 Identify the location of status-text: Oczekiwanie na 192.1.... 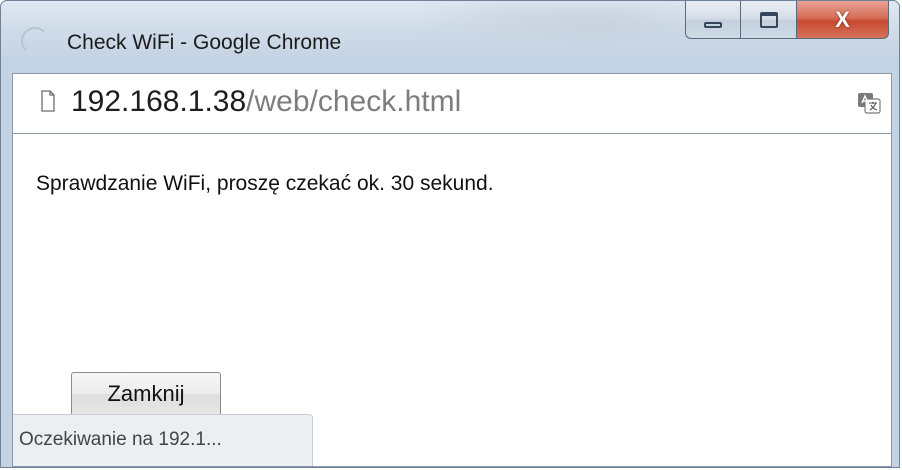
(120, 439).